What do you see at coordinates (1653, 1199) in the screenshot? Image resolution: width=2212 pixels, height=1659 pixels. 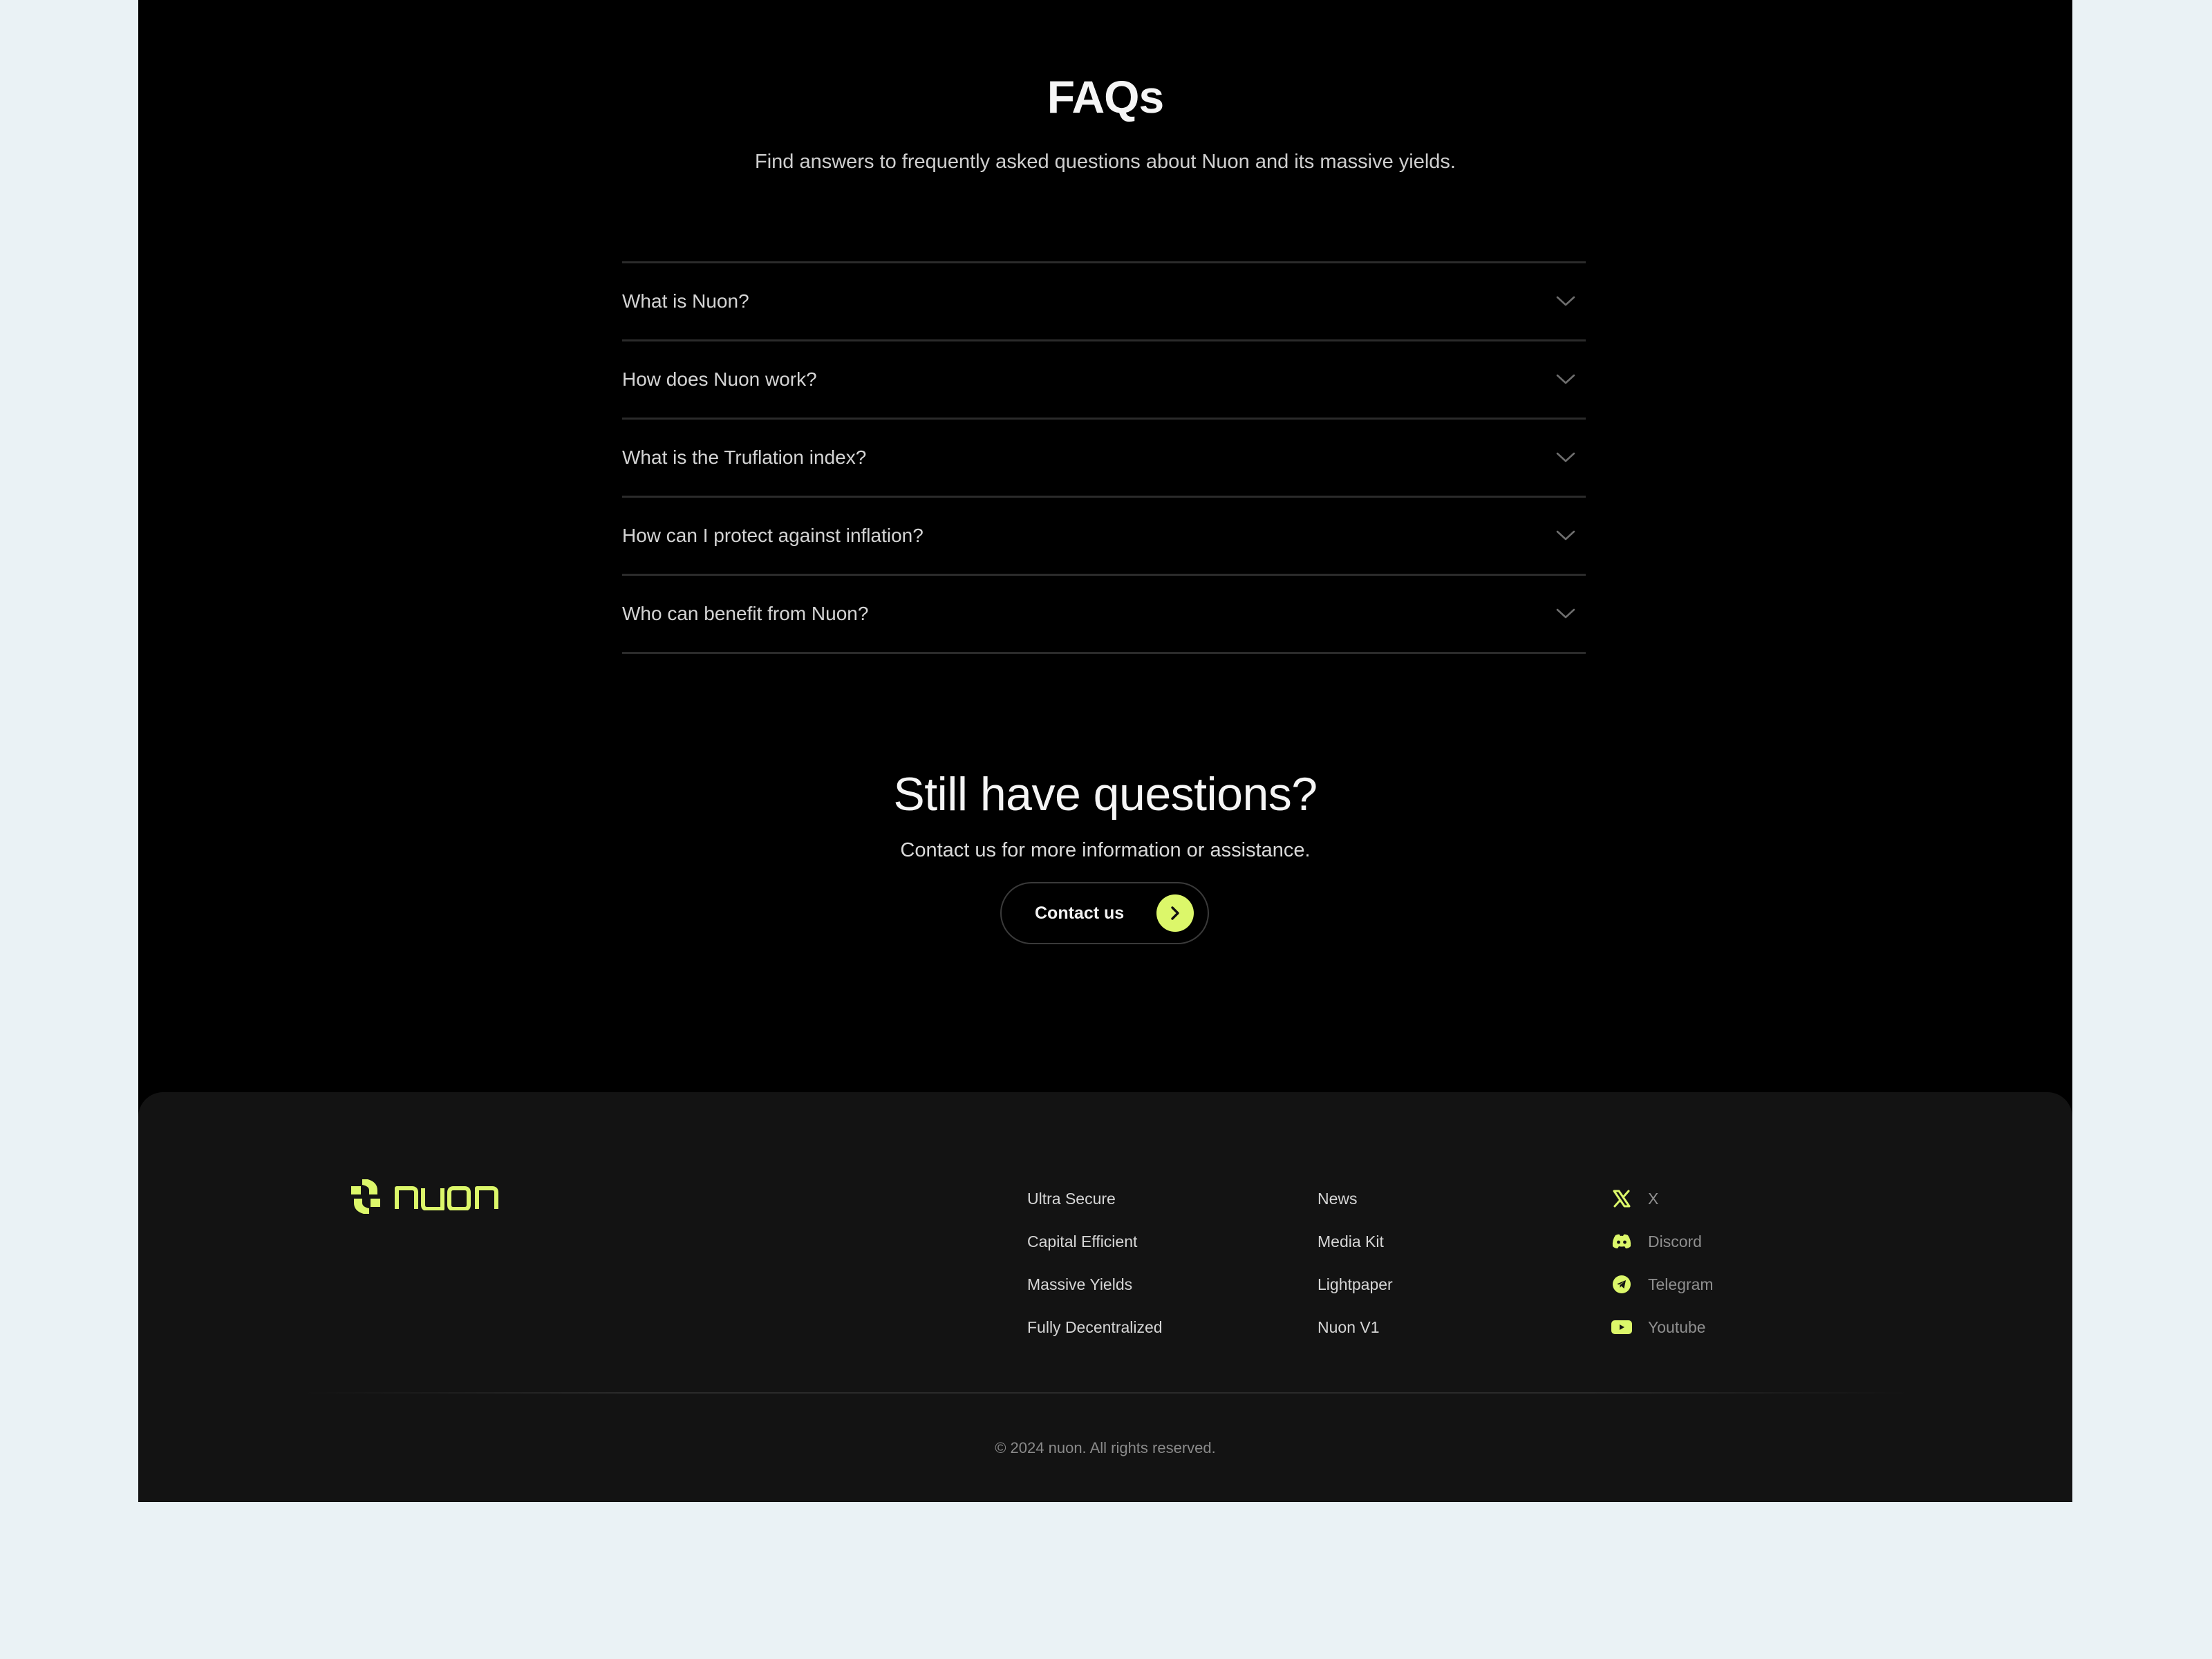 I see `social-label: X` at bounding box center [1653, 1199].